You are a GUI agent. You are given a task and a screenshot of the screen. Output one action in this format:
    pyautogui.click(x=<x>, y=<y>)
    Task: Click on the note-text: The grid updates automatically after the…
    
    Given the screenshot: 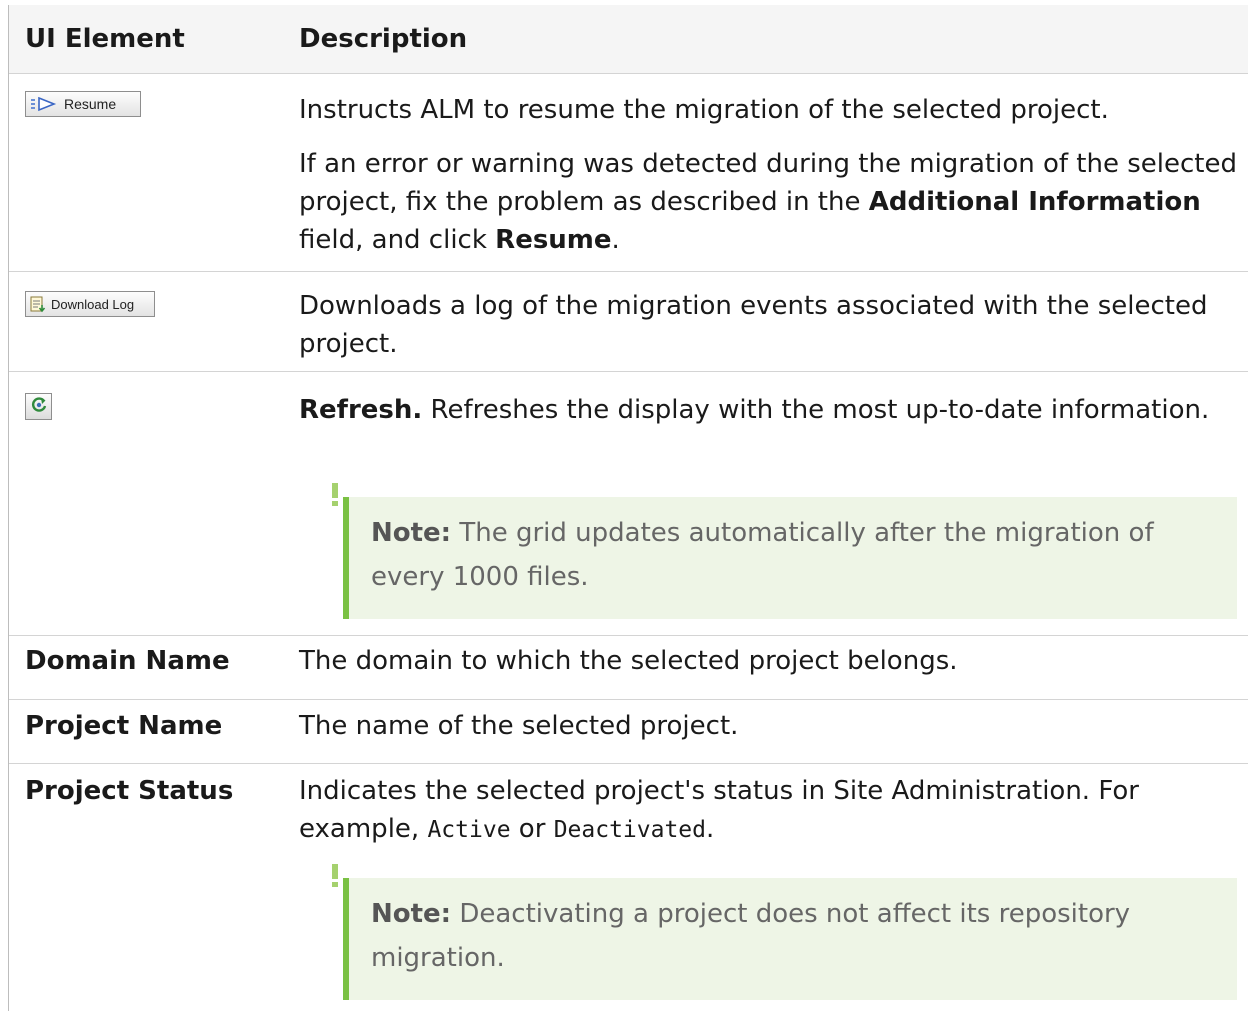 What is the action you would take?
    pyautogui.click(x=762, y=555)
    